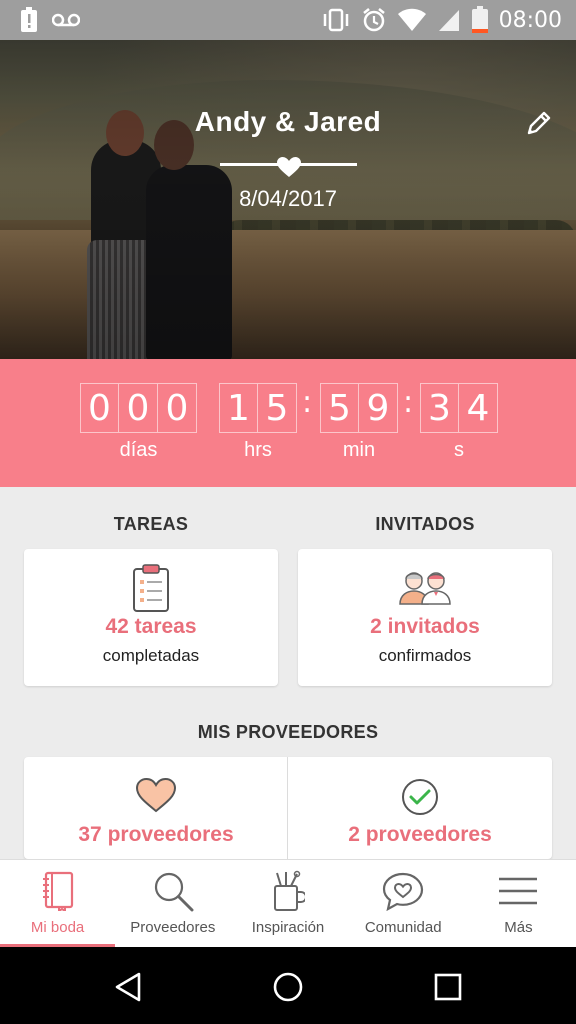 Image resolution: width=576 pixels, height=1024 pixels. Describe the element at coordinates (378, 408) in the screenshot. I see `minutes-digit: 9` at that location.